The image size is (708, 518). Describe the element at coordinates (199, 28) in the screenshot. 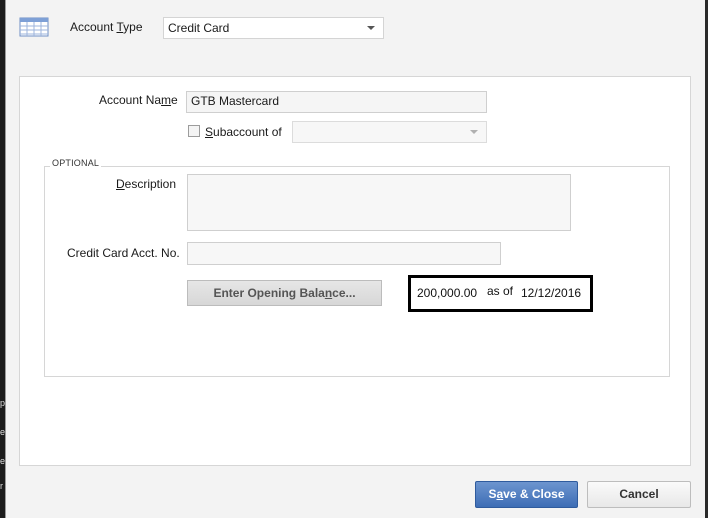

I see `account-type-value: Credit Card` at that location.